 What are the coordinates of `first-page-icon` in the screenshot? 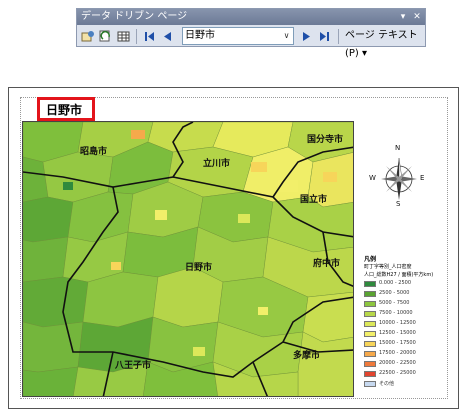 It's located at (149, 36).